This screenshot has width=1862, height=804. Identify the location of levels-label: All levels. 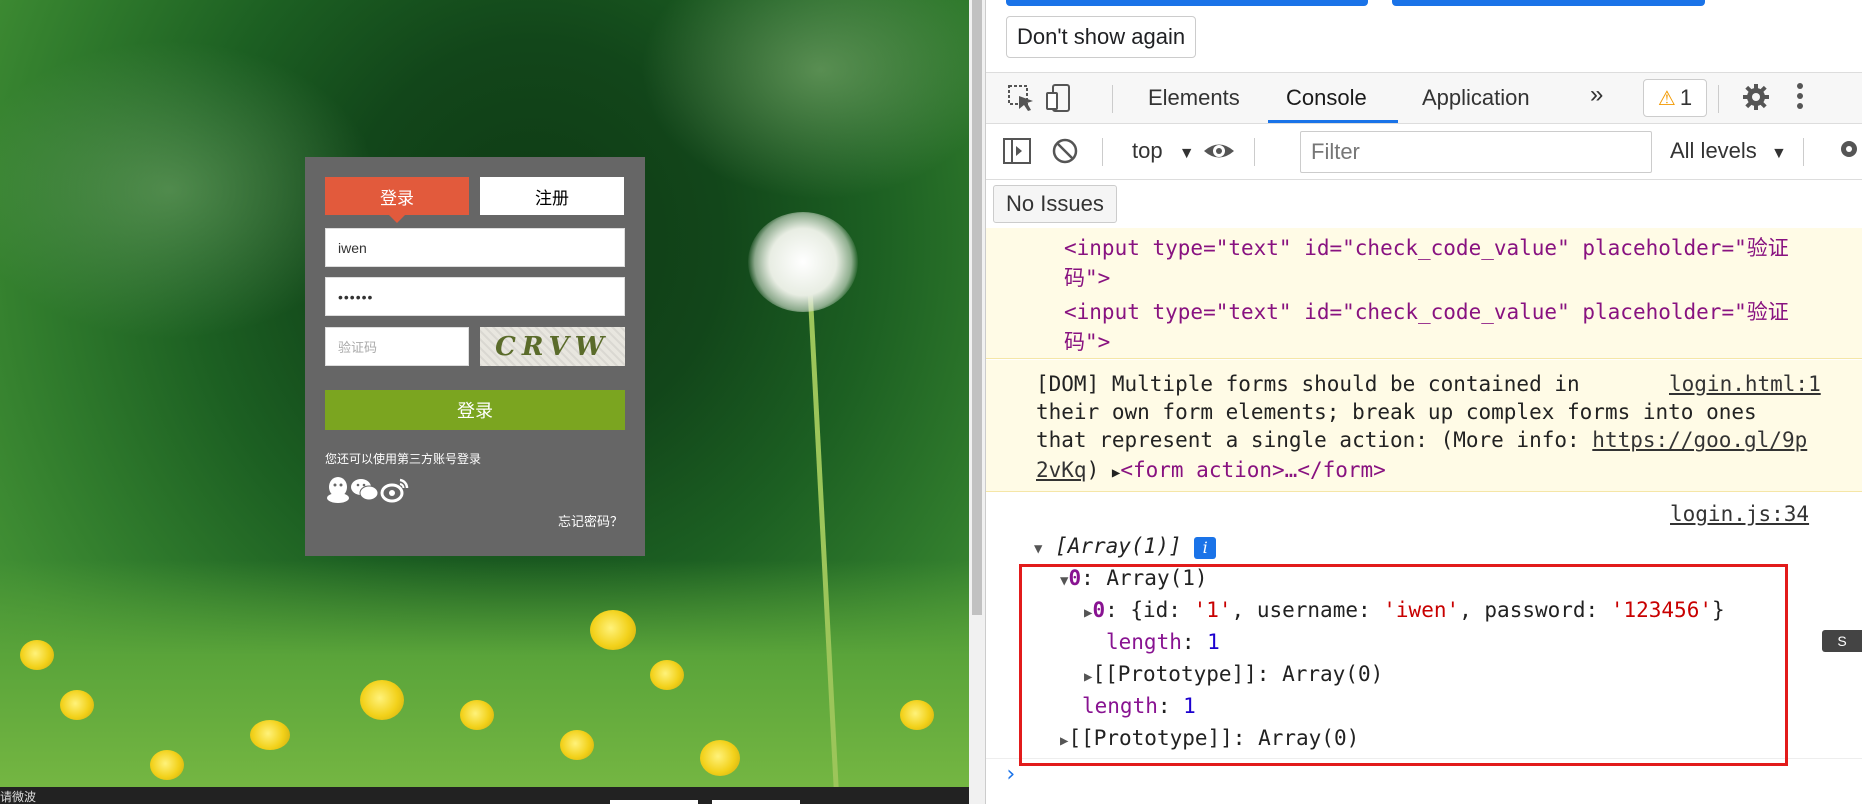
(1713, 150).